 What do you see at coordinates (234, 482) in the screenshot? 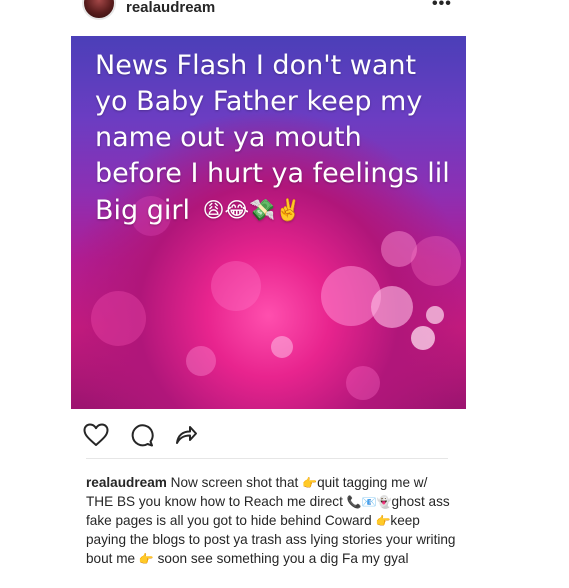
I see `caption-text: Now screen shot that` at bounding box center [234, 482].